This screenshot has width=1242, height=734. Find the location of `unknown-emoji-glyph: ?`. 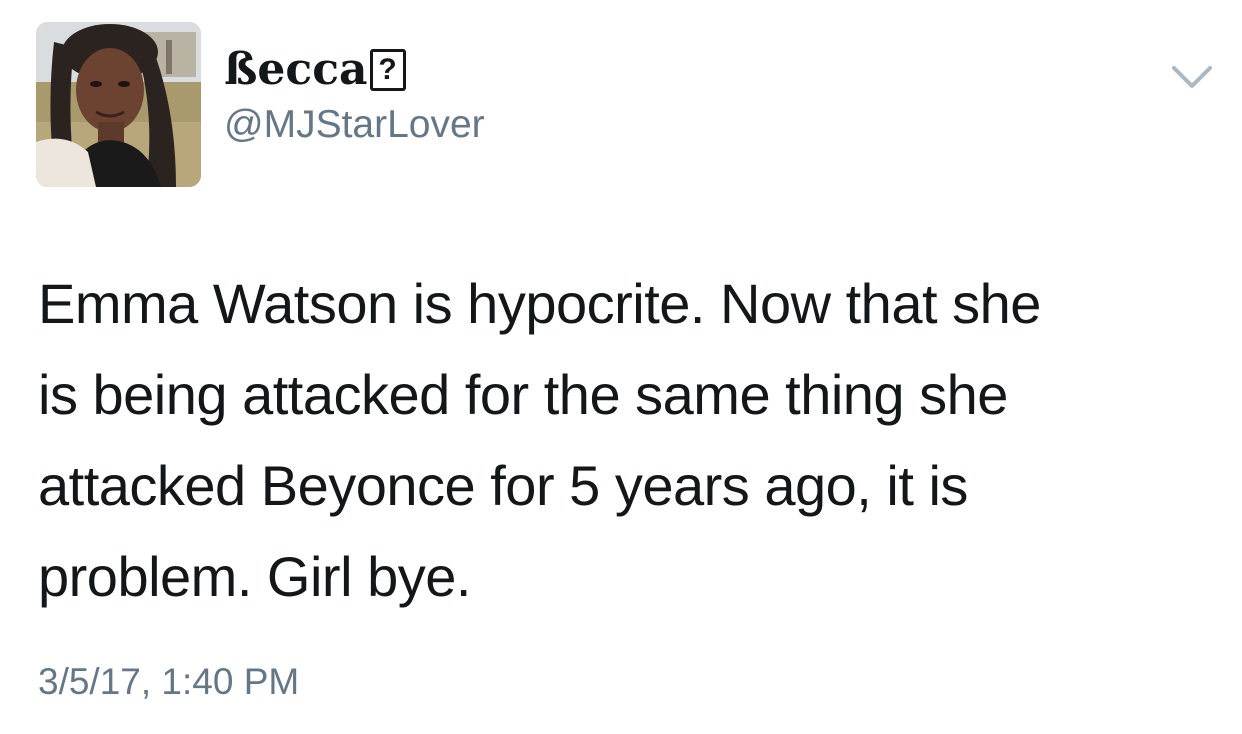

unknown-emoji-glyph: ? is located at coordinates (387, 70).